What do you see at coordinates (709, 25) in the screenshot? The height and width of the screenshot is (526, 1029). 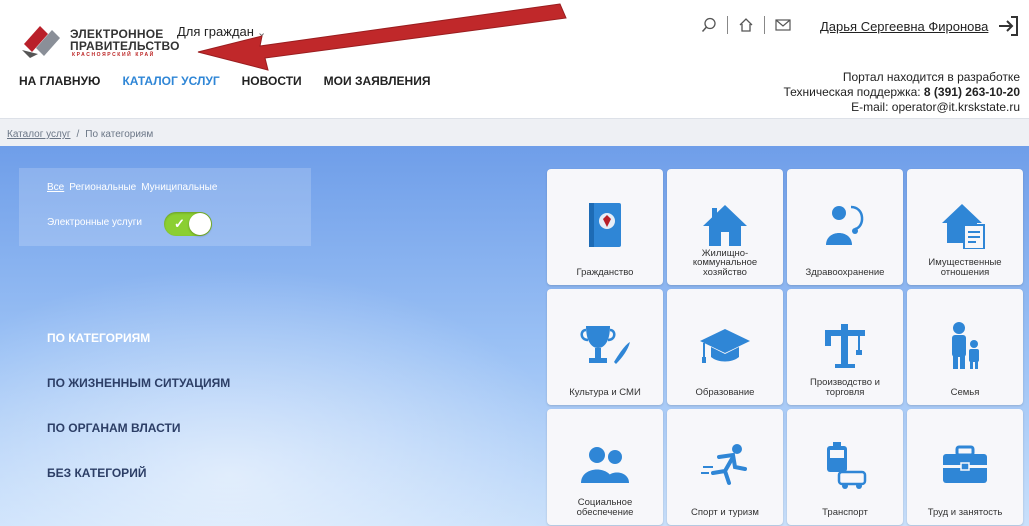 I see `search-icon` at bounding box center [709, 25].